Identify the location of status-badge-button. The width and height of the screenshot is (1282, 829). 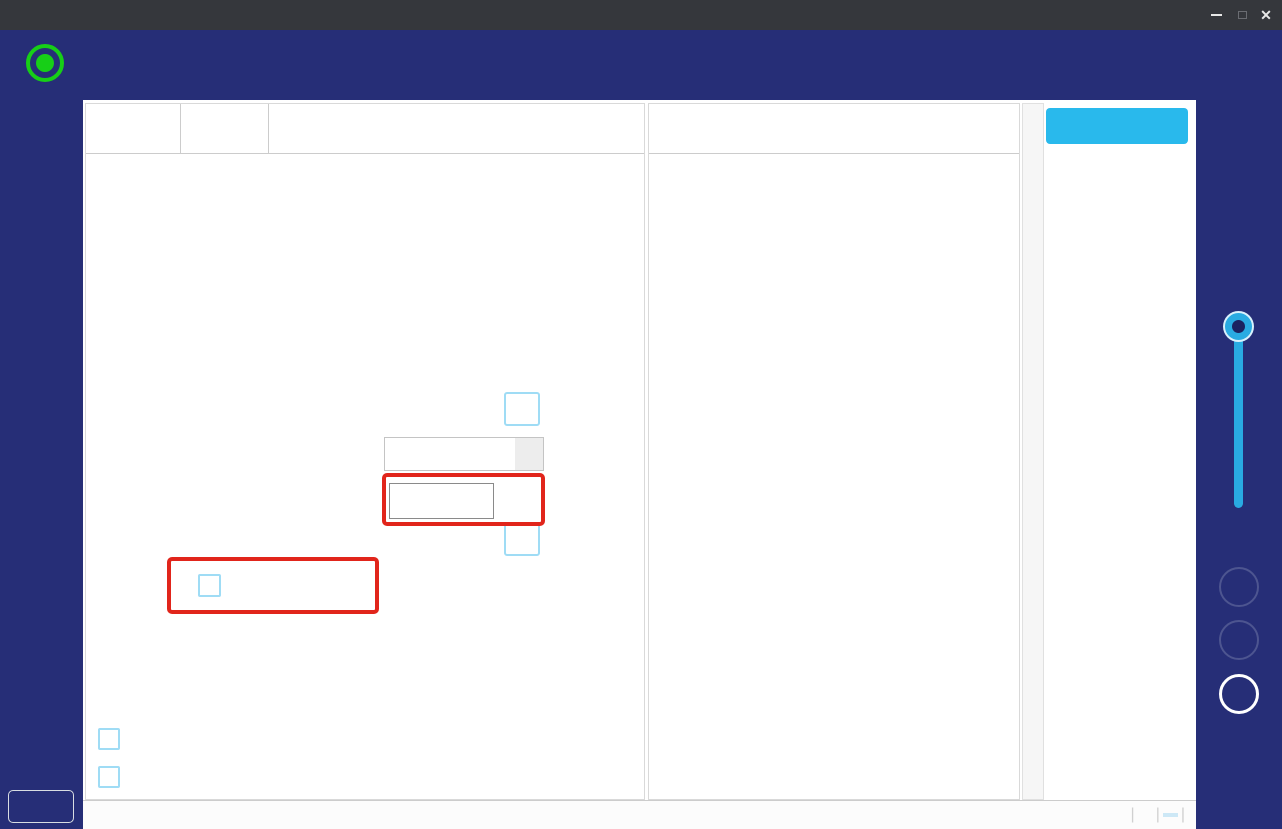
(41, 806).